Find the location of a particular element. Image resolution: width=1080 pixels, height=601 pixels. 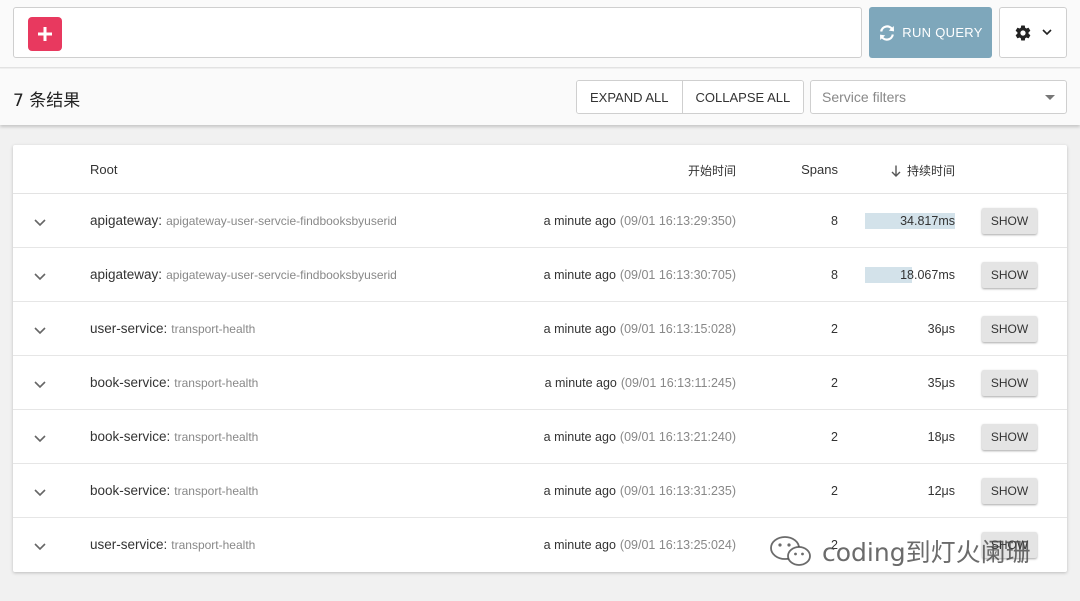

start-time: a minute ago (09/01 16:13:25:024) is located at coordinates (640, 545).